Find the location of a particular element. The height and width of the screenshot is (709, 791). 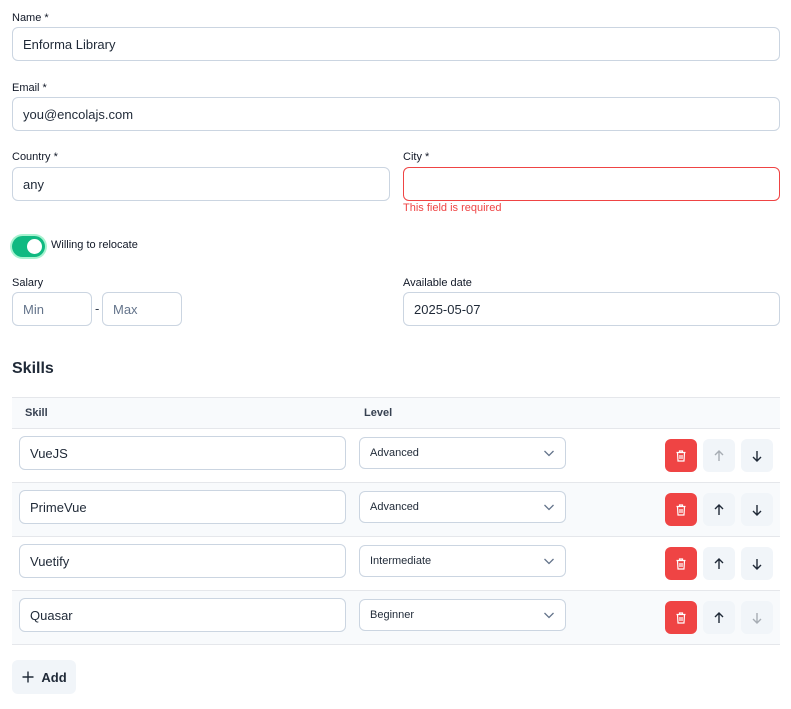

add-skill-label: Add is located at coordinates (54, 677).